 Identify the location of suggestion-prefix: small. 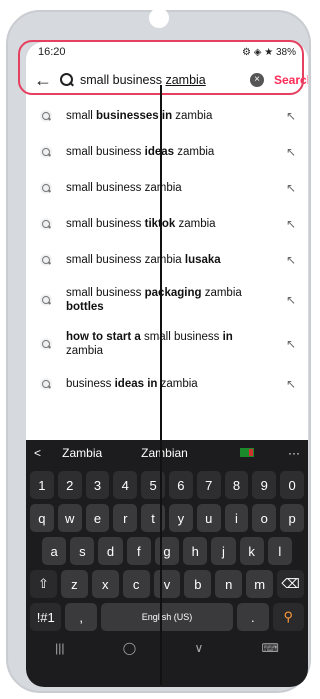
(81, 116).